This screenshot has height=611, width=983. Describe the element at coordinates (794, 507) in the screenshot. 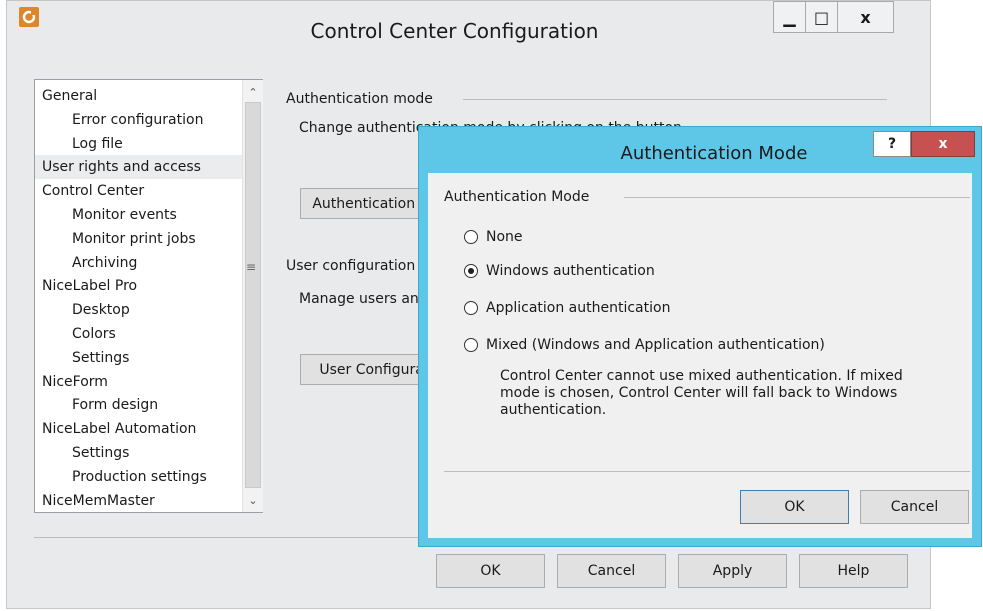

I see `dialog-ok-button: OK` at that location.